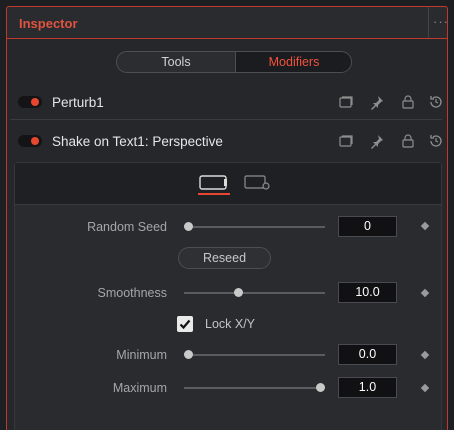  What do you see at coordinates (224, 258) in the screenshot?
I see `reseed-button: Reseed` at bounding box center [224, 258].